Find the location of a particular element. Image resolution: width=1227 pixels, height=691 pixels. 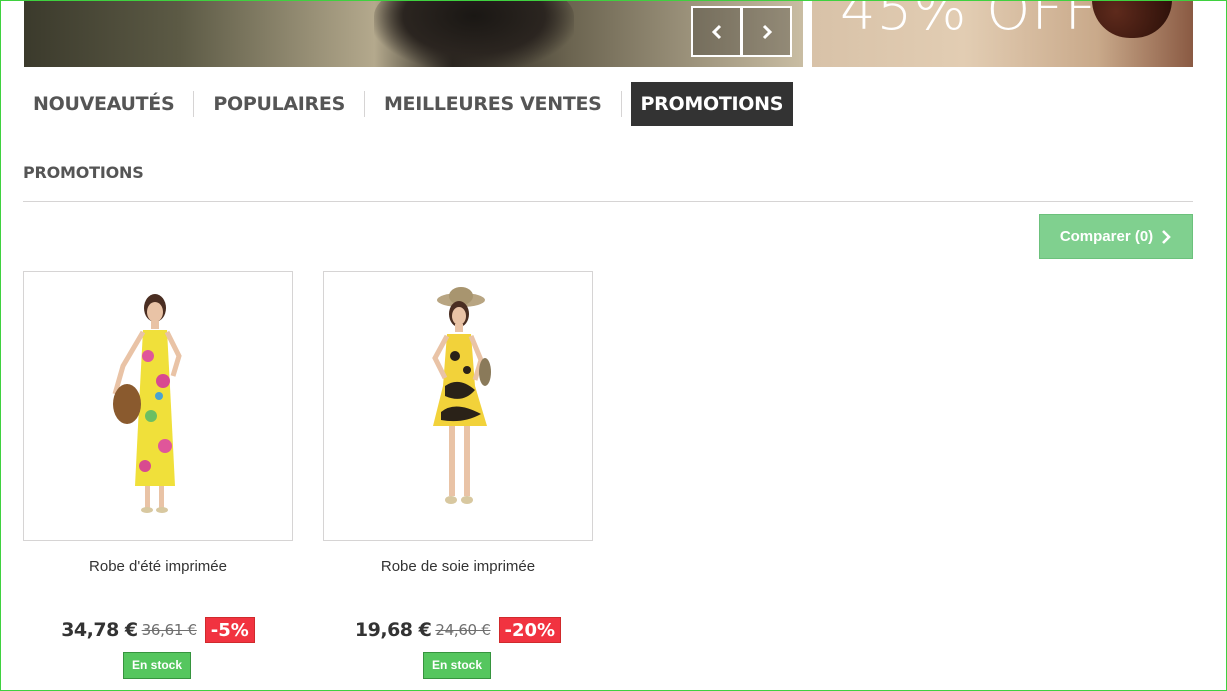

compare-label: Comparer (0) is located at coordinates (1106, 236).